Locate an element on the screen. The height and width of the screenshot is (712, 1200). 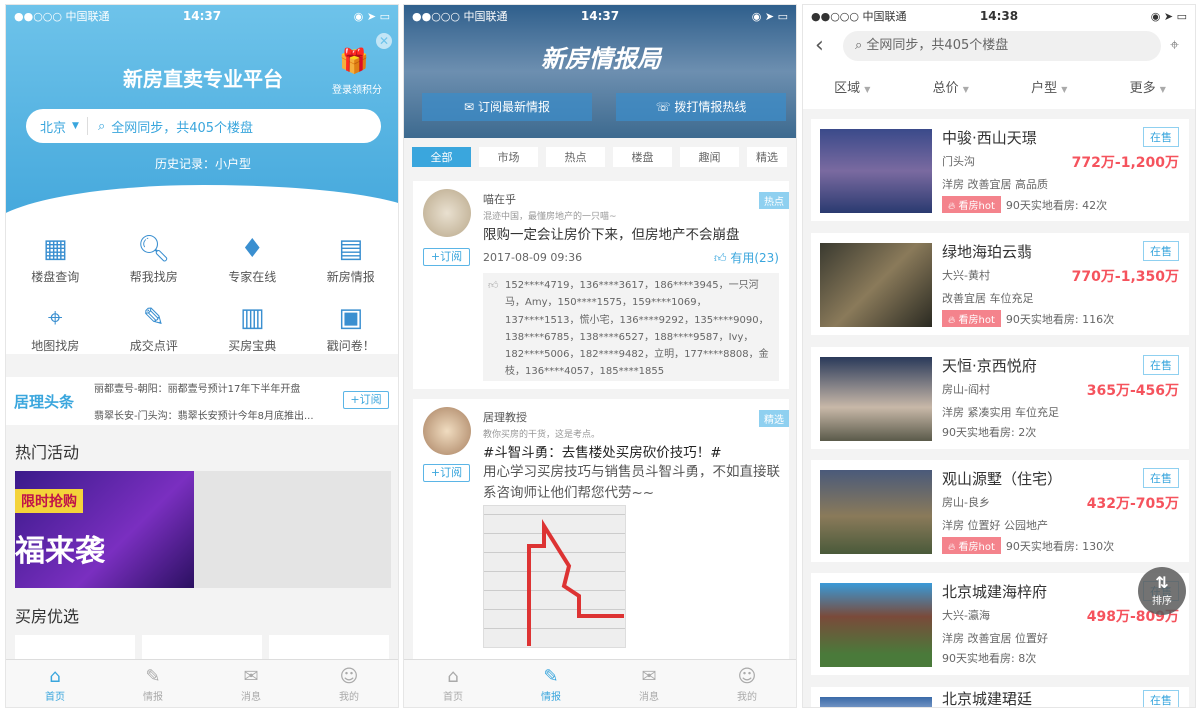
filter-buildings: 楼盘 is located at coordinates (642, 157).